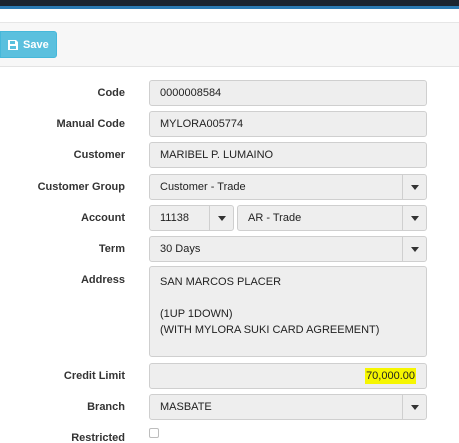 The image size is (459, 443). I want to click on manual-code-label: Manual Code, so click(90, 124).